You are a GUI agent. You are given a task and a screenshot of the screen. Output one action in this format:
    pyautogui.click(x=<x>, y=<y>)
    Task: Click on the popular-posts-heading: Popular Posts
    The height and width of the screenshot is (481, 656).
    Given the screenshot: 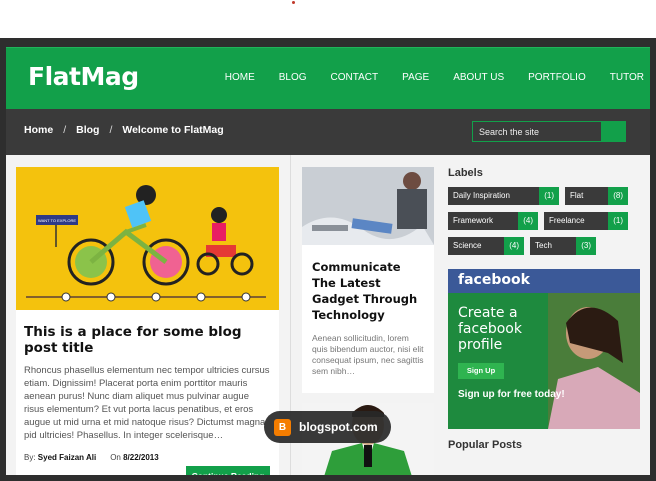 What is the action you would take?
    pyautogui.click(x=485, y=445)
    